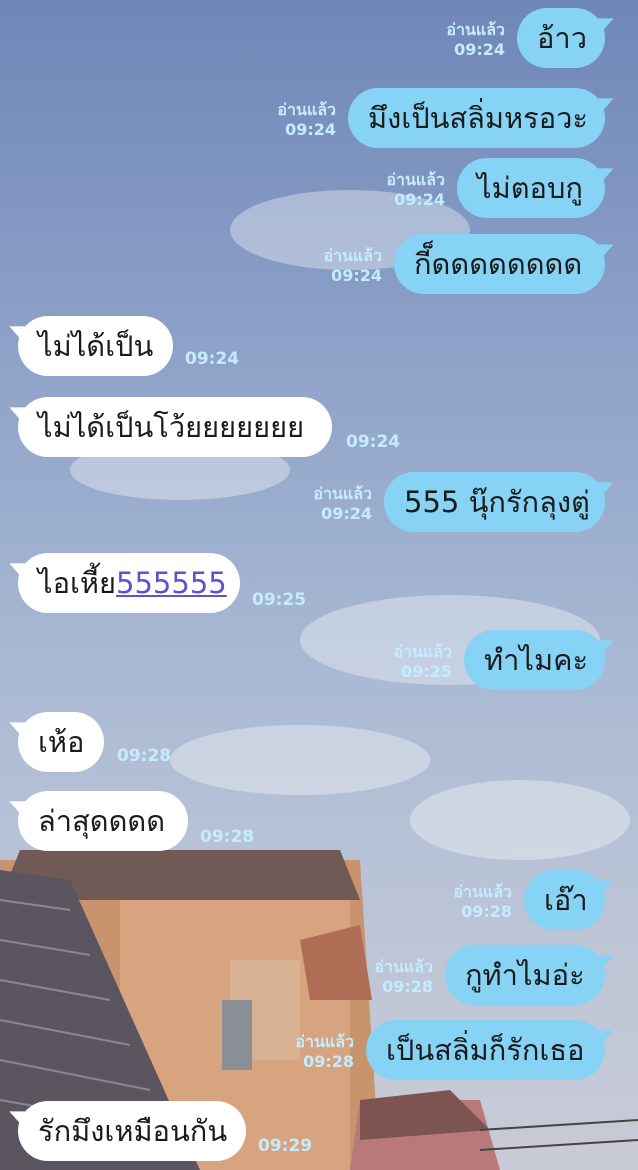 The image size is (638, 1170). I want to click on incoming-message-bubble: ไม่ได้เป็น, so click(95, 346).